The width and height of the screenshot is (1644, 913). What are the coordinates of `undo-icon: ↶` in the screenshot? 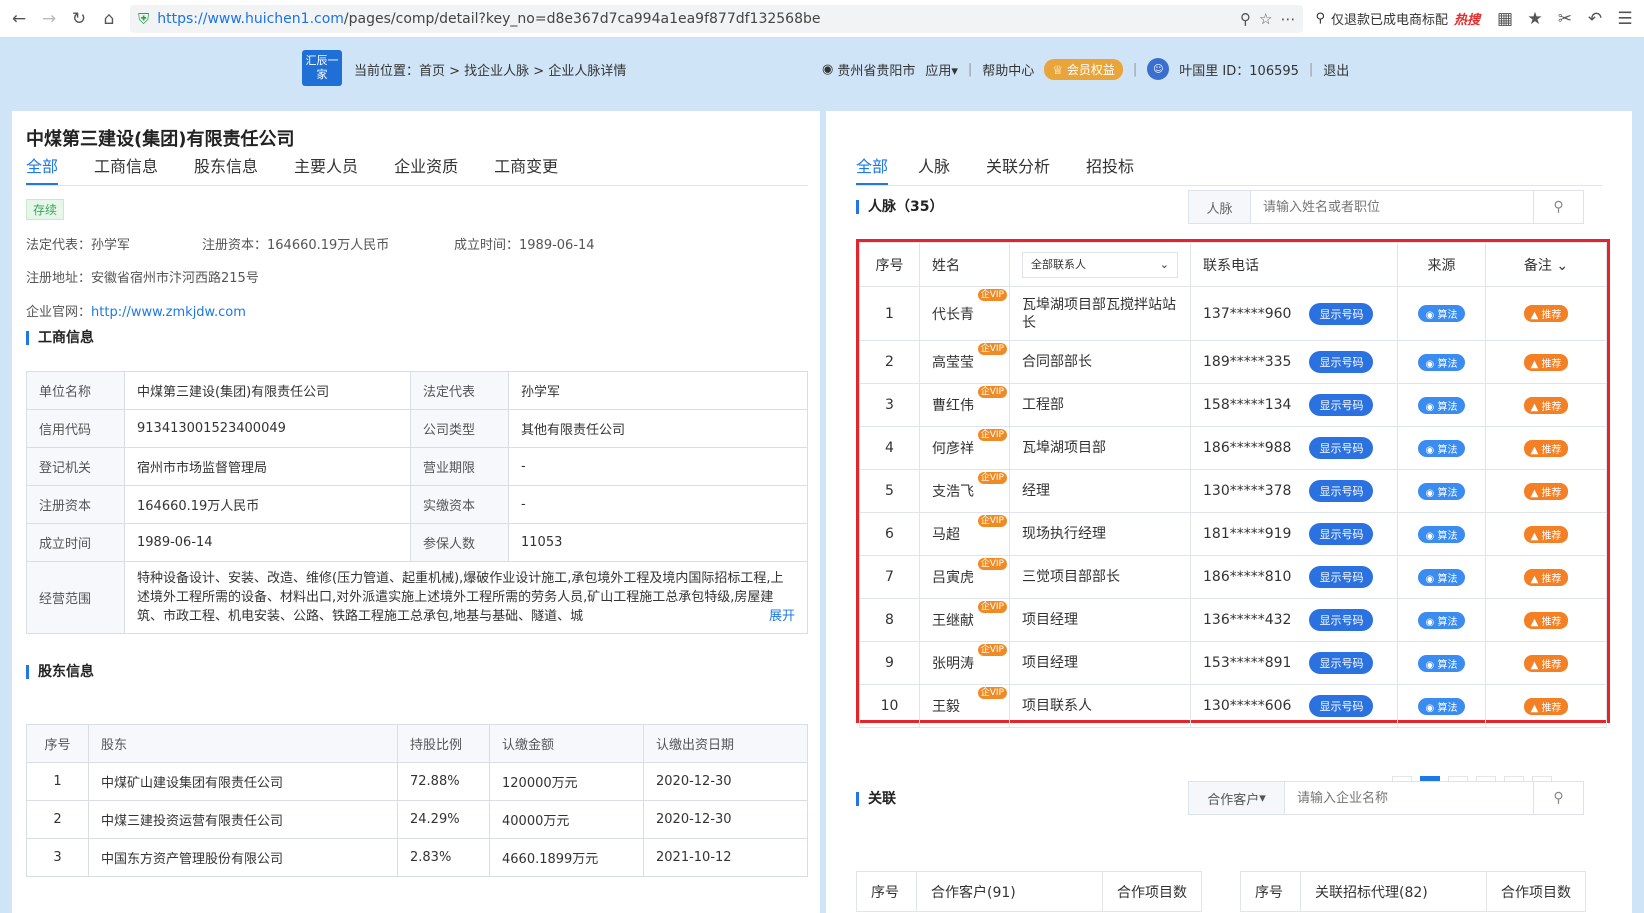 It's located at (1595, 19).